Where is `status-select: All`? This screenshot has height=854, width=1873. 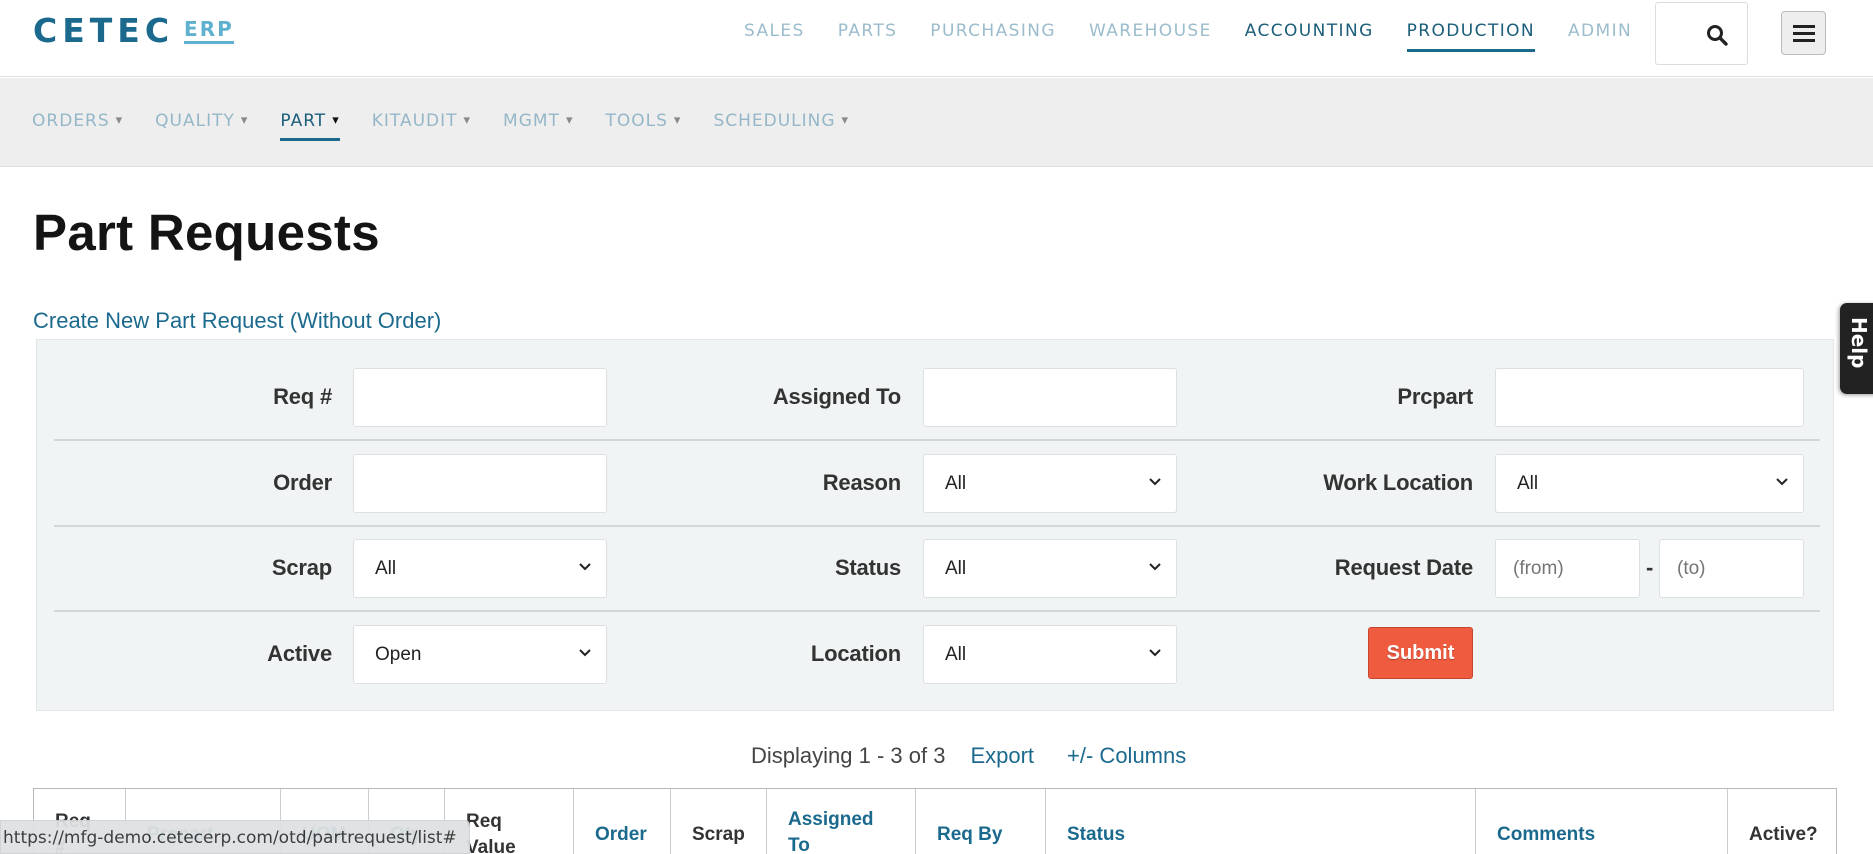 status-select: All is located at coordinates (1050, 568).